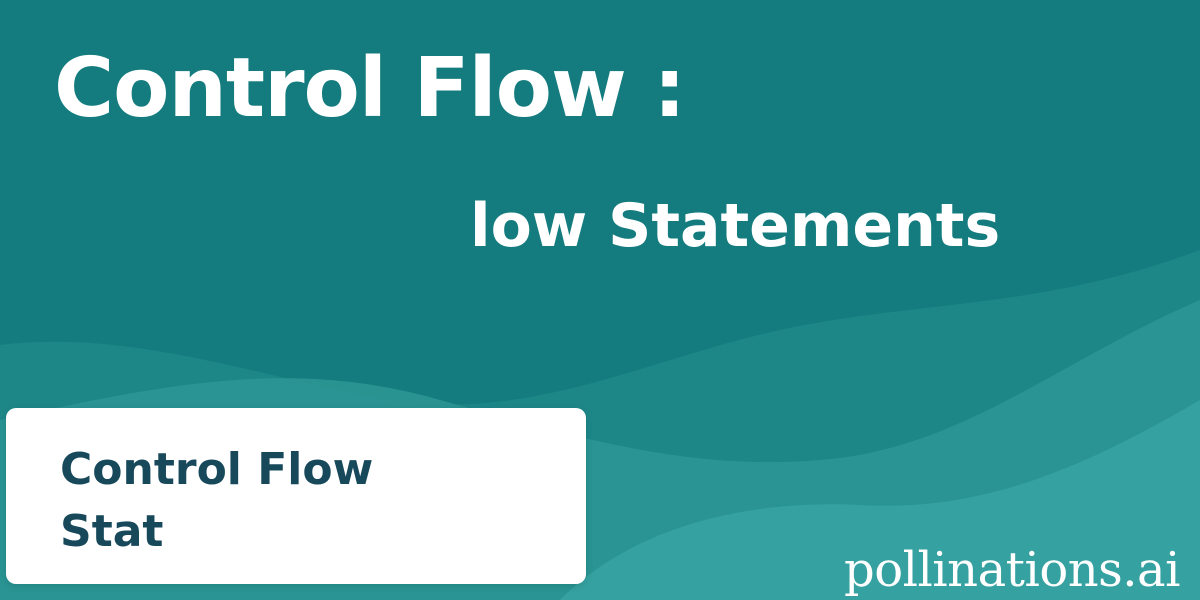 This screenshot has width=1200, height=600. What do you see at coordinates (217, 469) in the screenshot?
I see `card-title-line-1: Control Flow` at bounding box center [217, 469].